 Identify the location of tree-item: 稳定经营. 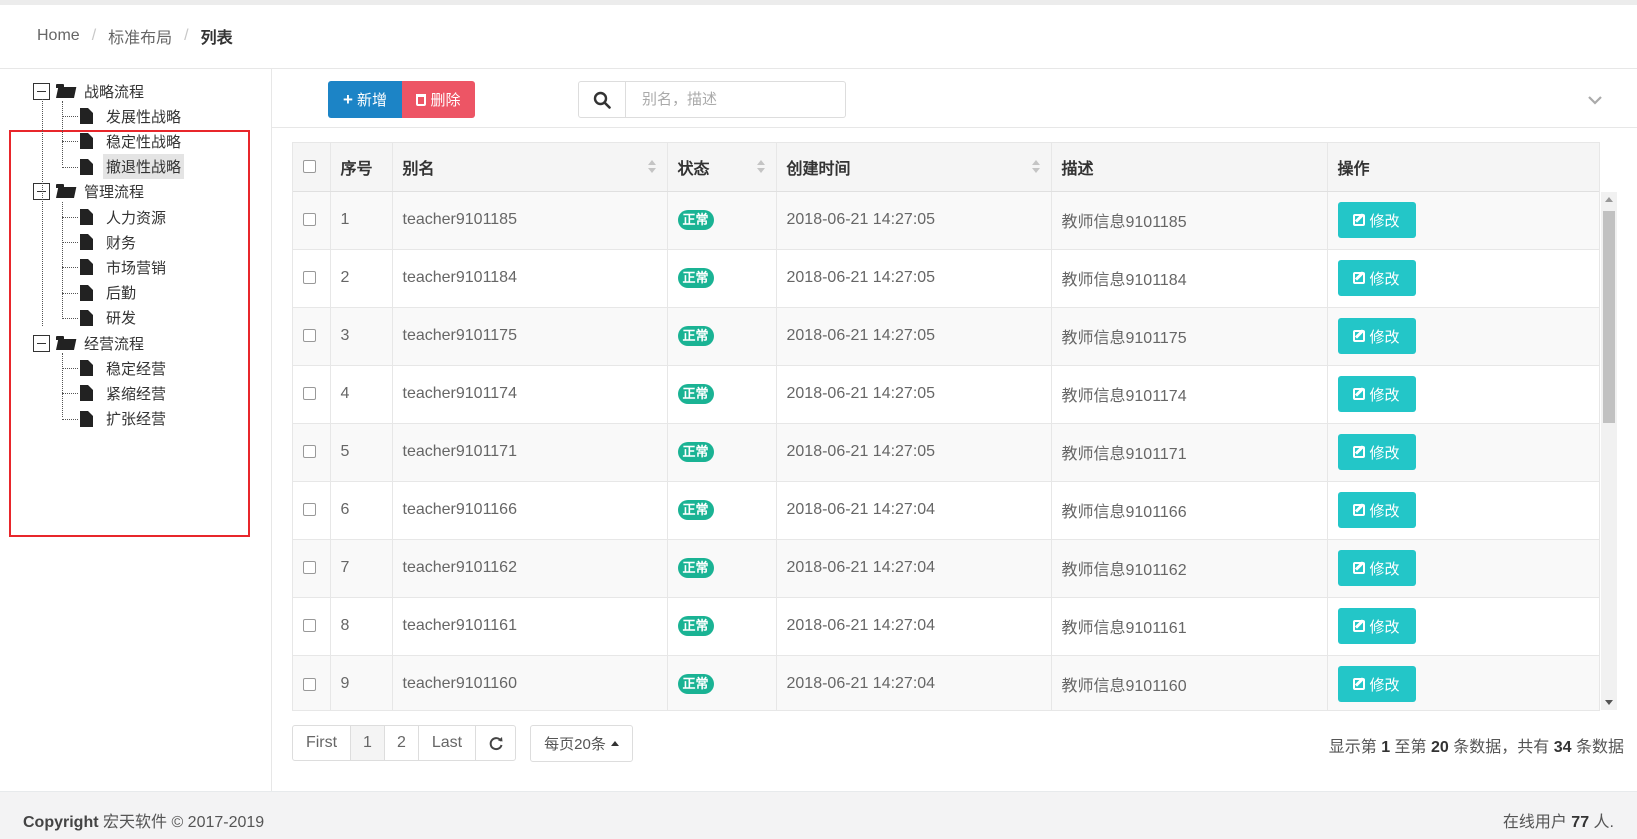
(124, 368).